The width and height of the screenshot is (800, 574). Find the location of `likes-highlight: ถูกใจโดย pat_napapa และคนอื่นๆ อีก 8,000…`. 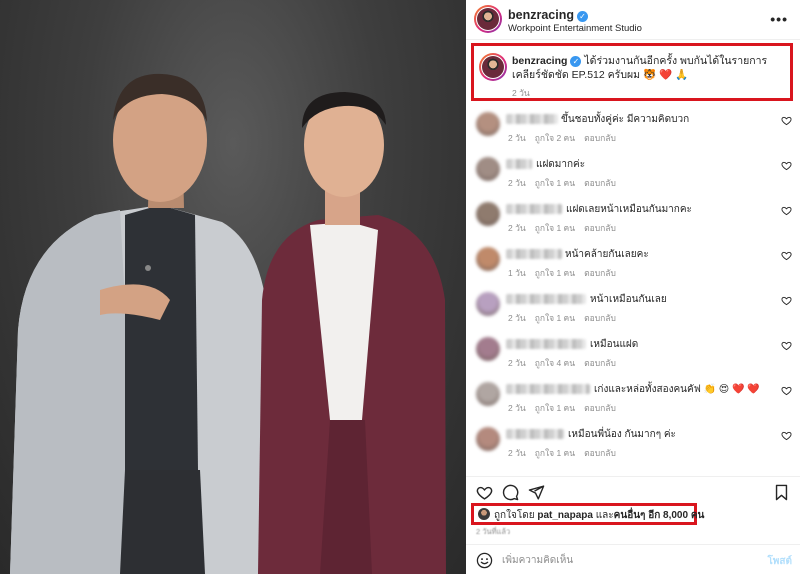

likes-highlight: ถูกใจโดย pat_napapa และคนอื่นๆ อีก 8,000… is located at coordinates (587, 514).